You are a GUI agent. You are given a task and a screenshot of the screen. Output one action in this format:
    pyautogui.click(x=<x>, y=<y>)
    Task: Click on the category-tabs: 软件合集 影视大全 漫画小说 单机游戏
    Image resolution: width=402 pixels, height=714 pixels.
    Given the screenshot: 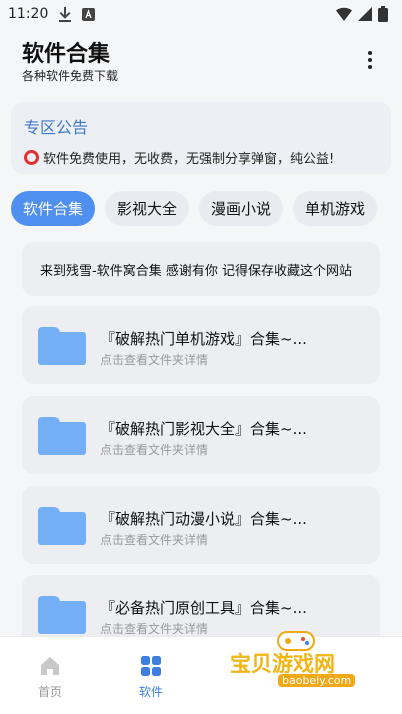 What is the action you would take?
    pyautogui.click(x=206, y=209)
    